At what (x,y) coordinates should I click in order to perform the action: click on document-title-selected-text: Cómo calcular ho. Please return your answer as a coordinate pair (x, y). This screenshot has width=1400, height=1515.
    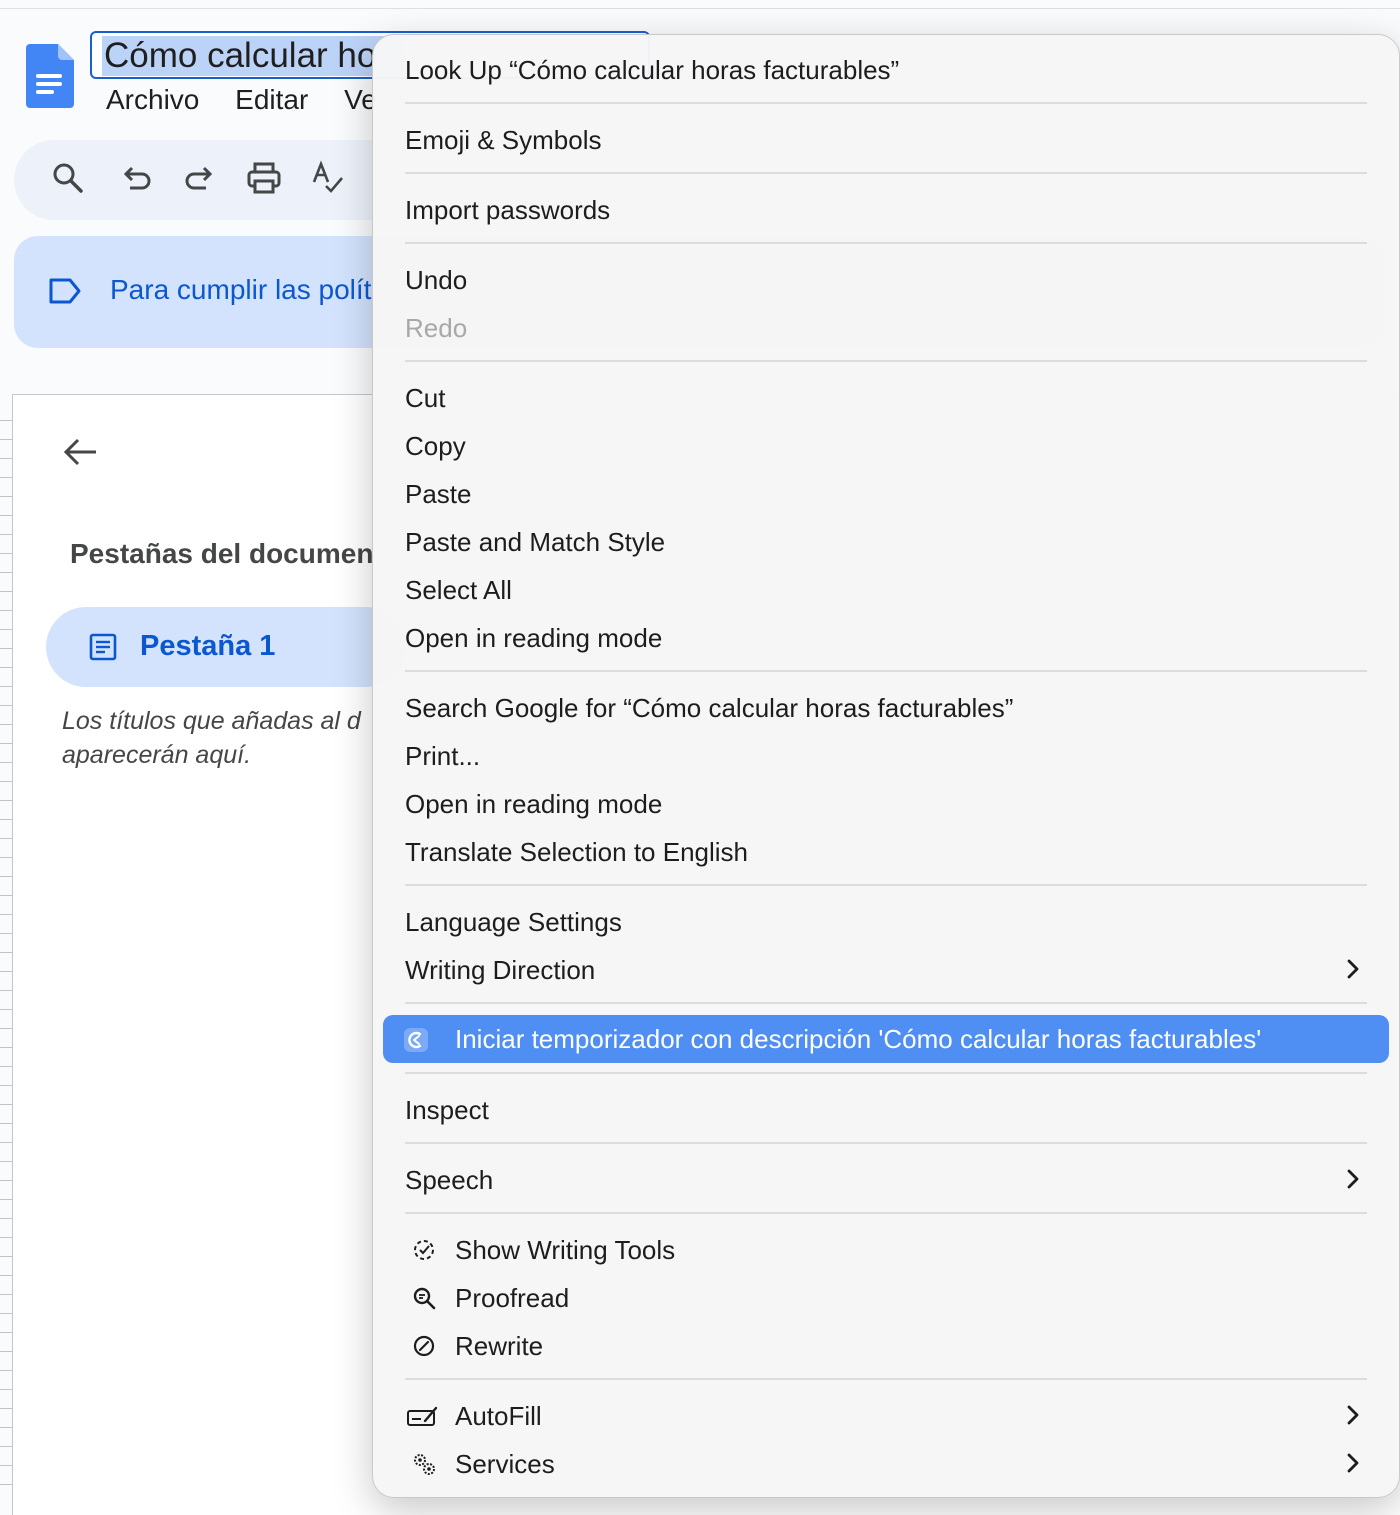
    Looking at the image, I should click on (253, 56).